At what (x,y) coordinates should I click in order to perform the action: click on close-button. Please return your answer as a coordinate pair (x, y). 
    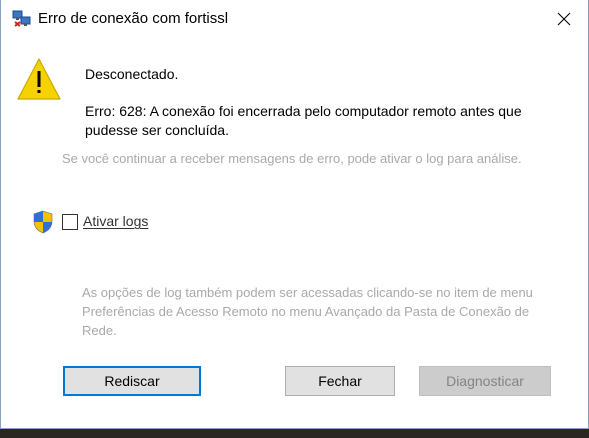
    Looking at the image, I should click on (564, 19).